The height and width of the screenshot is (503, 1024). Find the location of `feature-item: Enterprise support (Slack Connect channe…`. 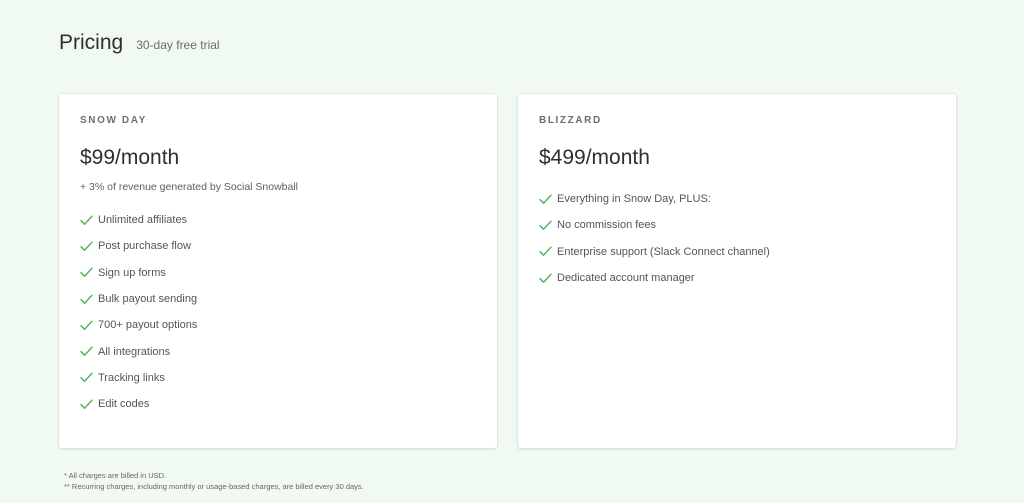

feature-item: Enterprise support (Slack Connect channe… is located at coordinates (737, 252).